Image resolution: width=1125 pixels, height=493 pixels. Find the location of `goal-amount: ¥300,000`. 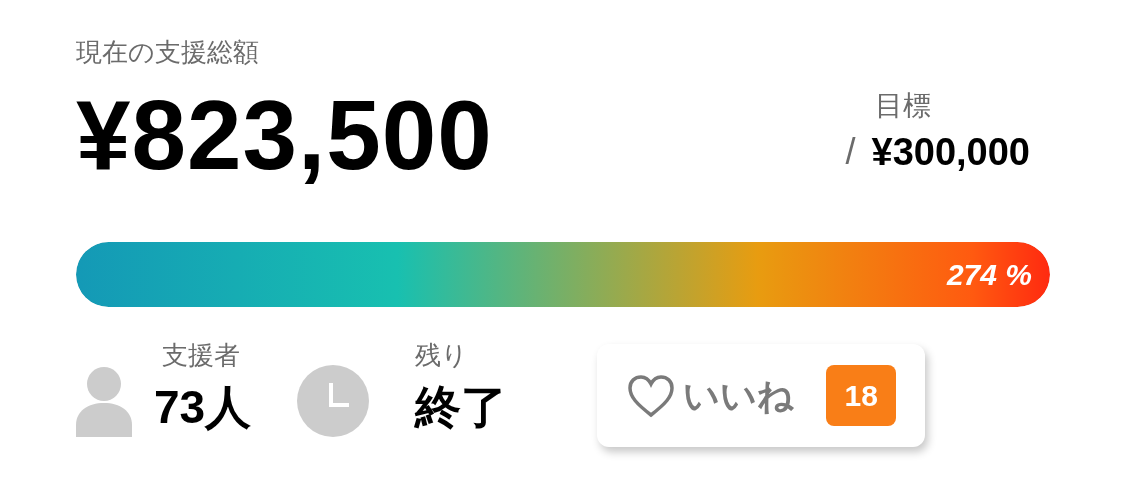

goal-amount: ¥300,000 is located at coordinates (950, 152).